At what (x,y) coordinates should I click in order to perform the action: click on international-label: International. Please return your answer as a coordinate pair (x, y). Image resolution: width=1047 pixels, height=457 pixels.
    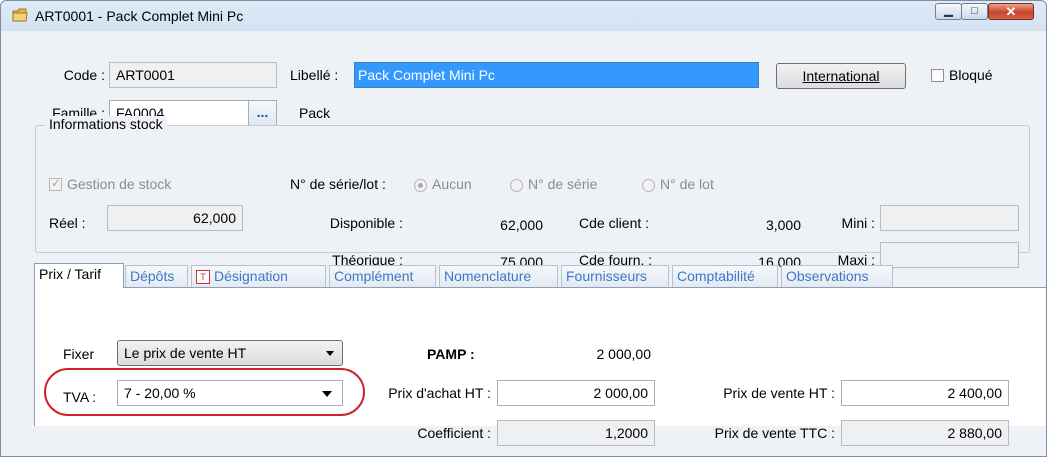
    Looking at the image, I should click on (841, 76).